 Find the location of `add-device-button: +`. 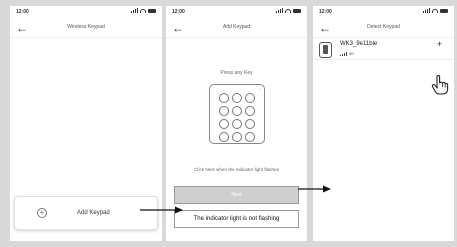

add-device-button: + is located at coordinates (439, 44).